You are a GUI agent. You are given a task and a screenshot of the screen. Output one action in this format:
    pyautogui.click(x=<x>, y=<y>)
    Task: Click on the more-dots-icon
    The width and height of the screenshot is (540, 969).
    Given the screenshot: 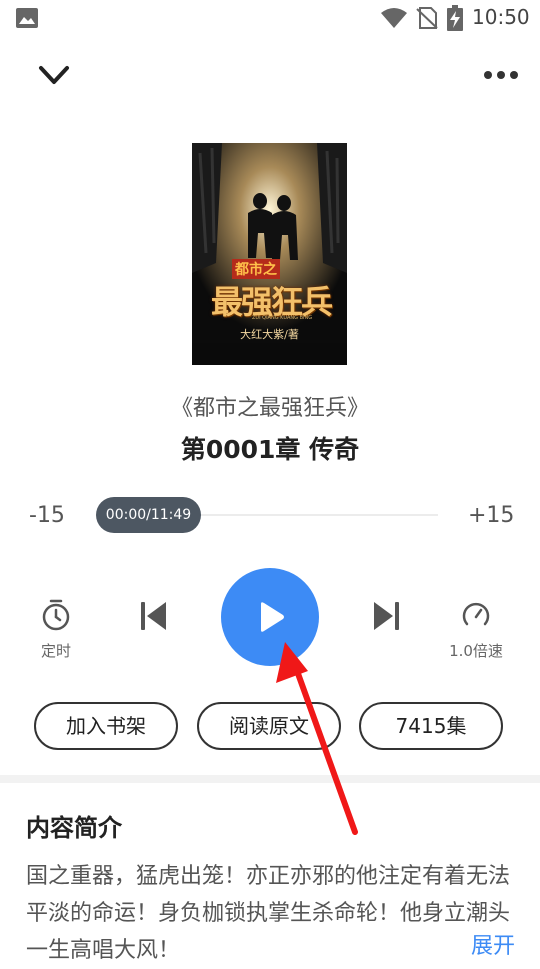 What is the action you would take?
    pyautogui.click(x=501, y=75)
    